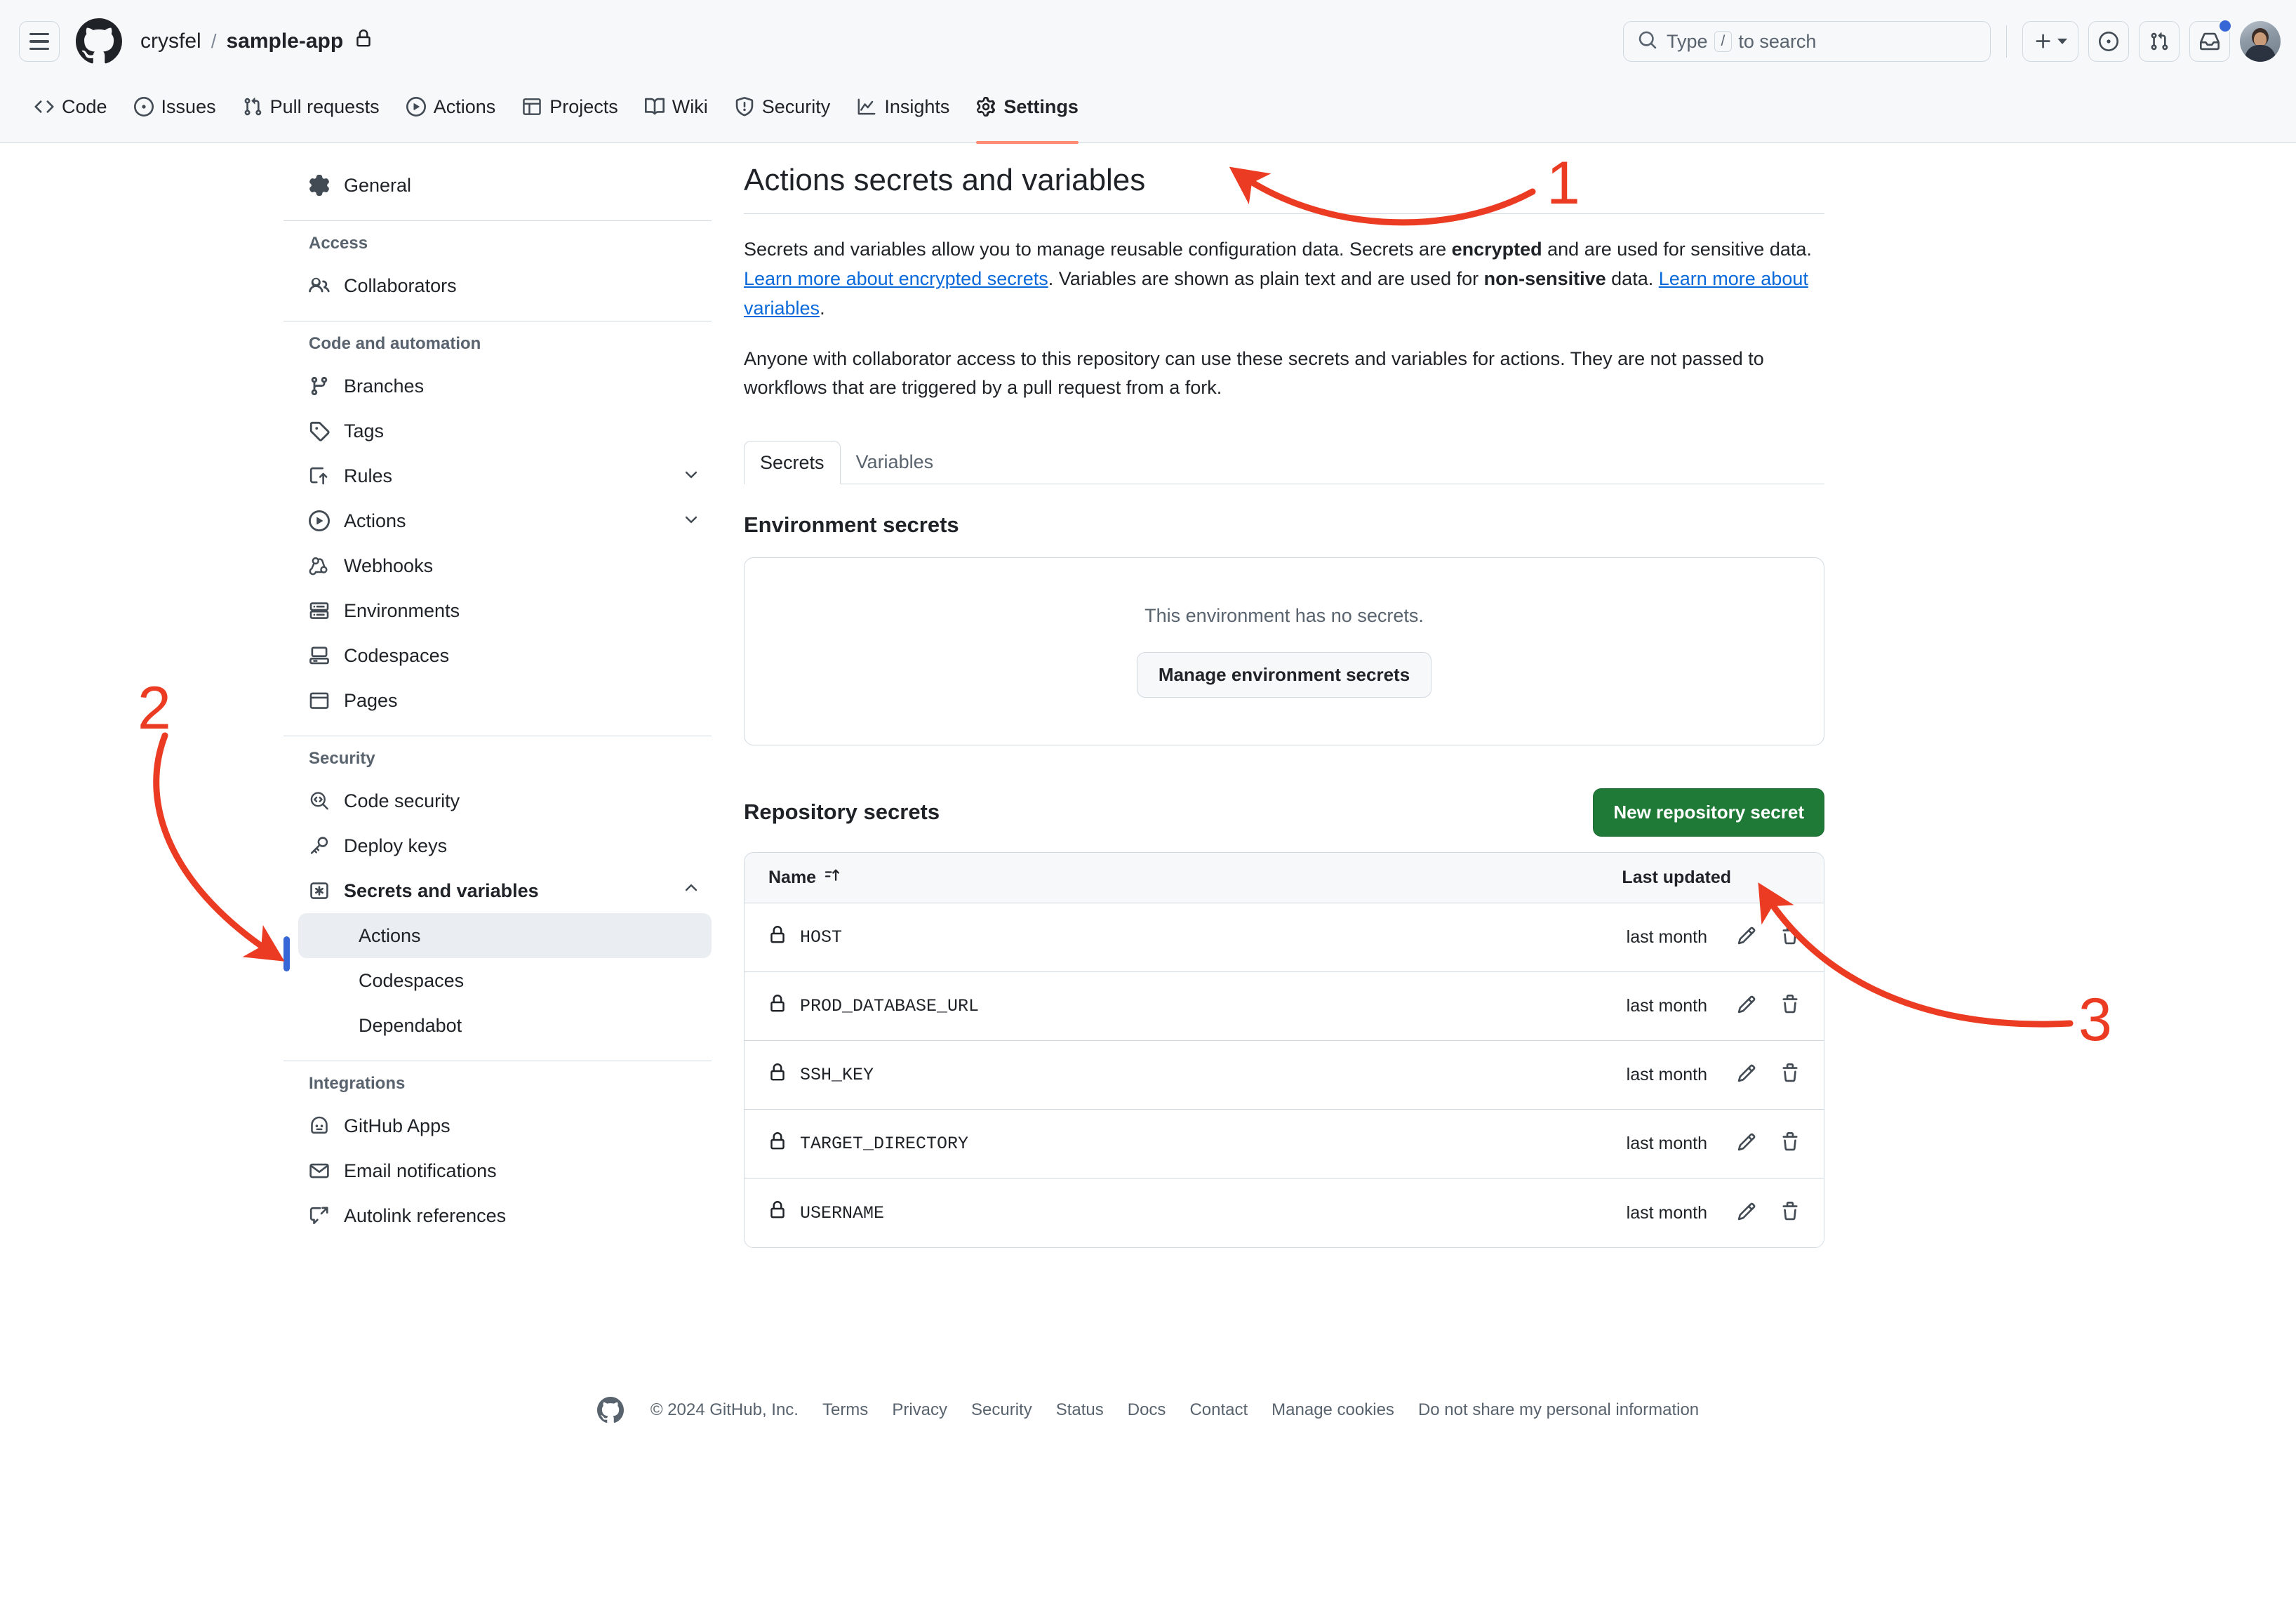 The image size is (2296, 1620). What do you see at coordinates (2095, 1020) in the screenshot?
I see `annotation-number-3: 3` at bounding box center [2095, 1020].